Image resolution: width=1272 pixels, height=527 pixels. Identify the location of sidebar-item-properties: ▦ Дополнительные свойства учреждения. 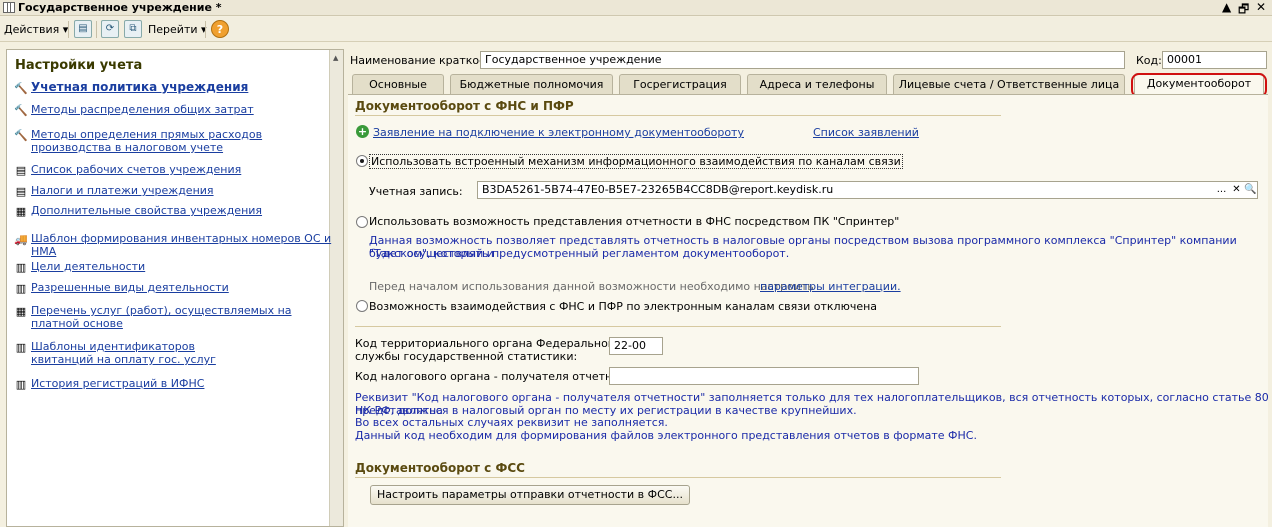
(137, 211).